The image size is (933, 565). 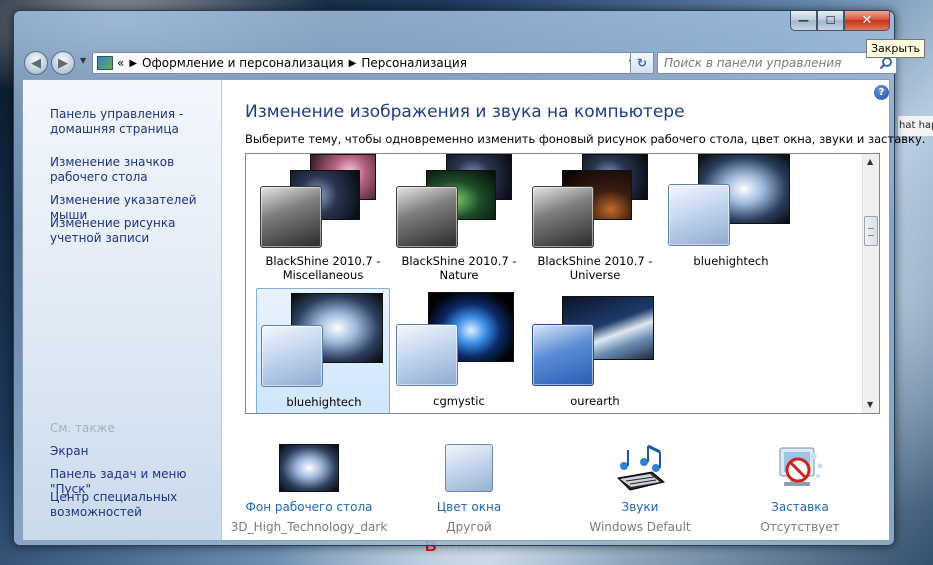 I want to click on refresh-button: ↻, so click(x=642, y=63).